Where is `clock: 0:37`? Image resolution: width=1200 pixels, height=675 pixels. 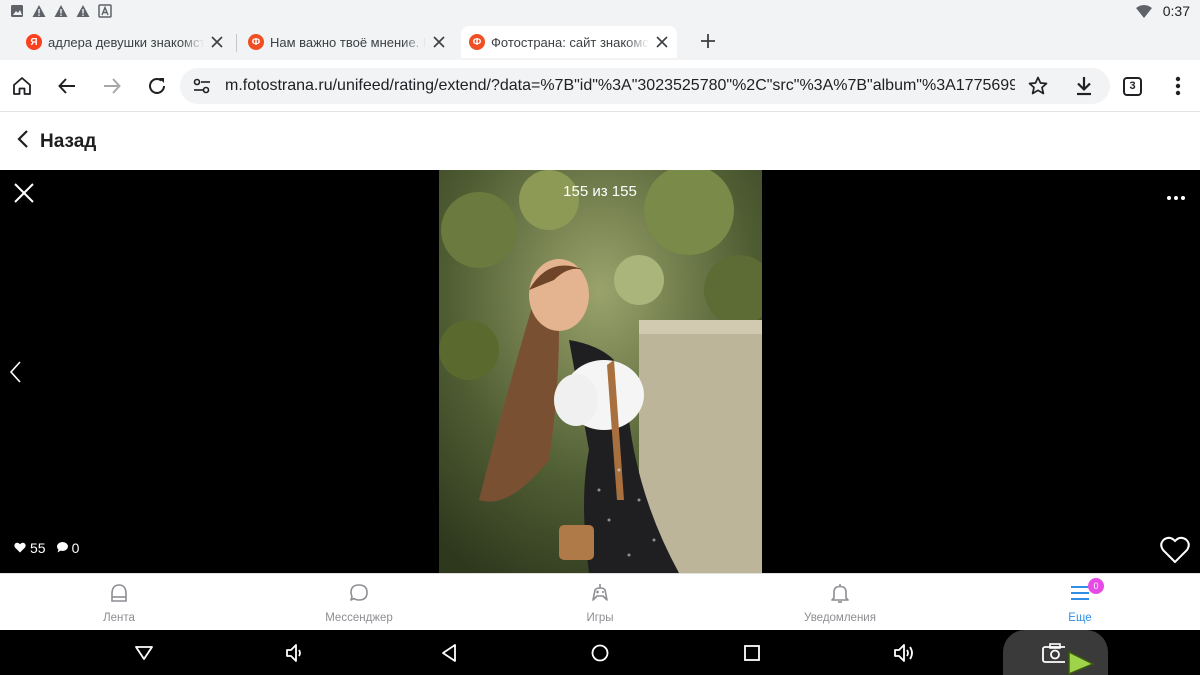 clock: 0:37 is located at coordinates (1176, 11).